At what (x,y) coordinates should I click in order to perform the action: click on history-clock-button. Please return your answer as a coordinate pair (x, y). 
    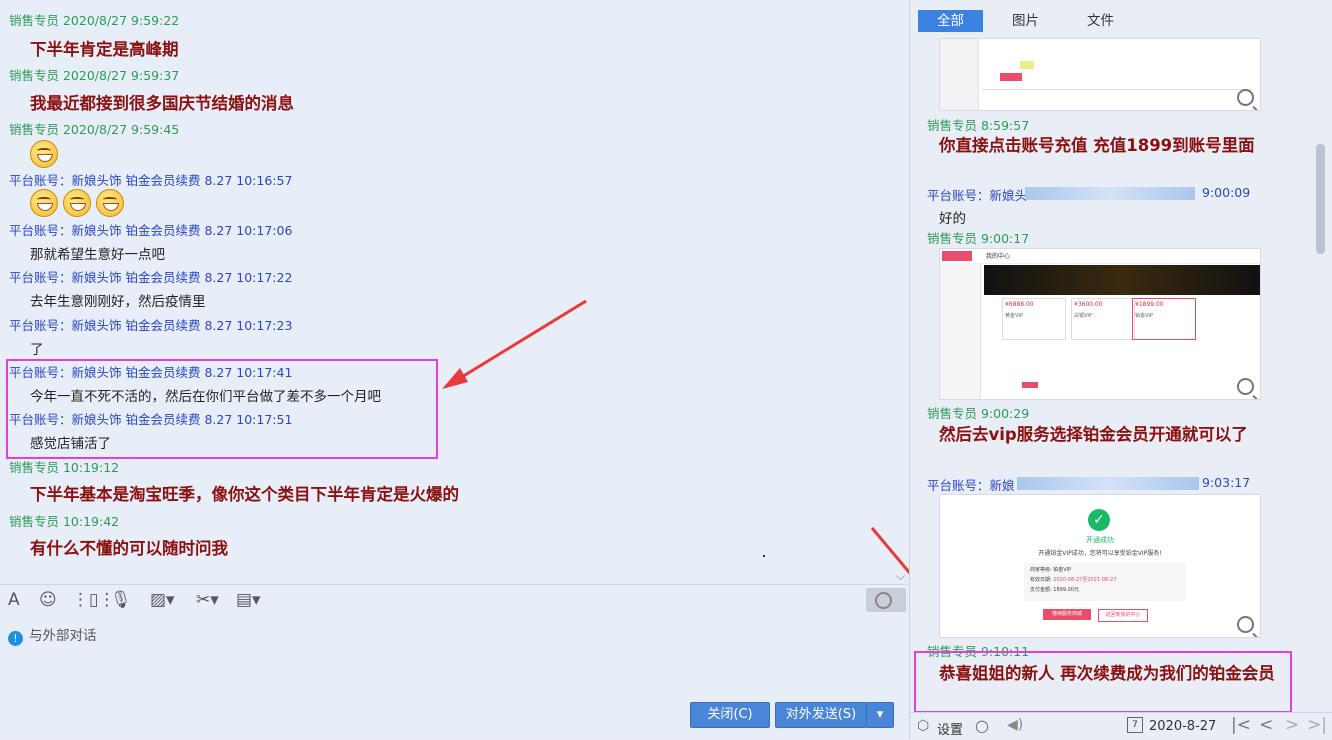
    Looking at the image, I should click on (886, 600).